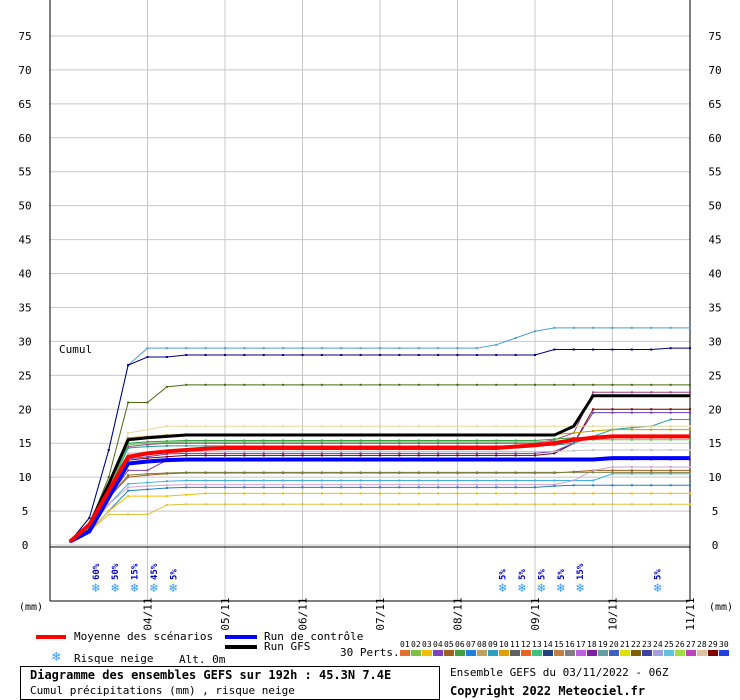 The width and height of the screenshot is (740, 700). What do you see at coordinates (680, 644) in the screenshot?
I see `member-number: 26` at bounding box center [680, 644].